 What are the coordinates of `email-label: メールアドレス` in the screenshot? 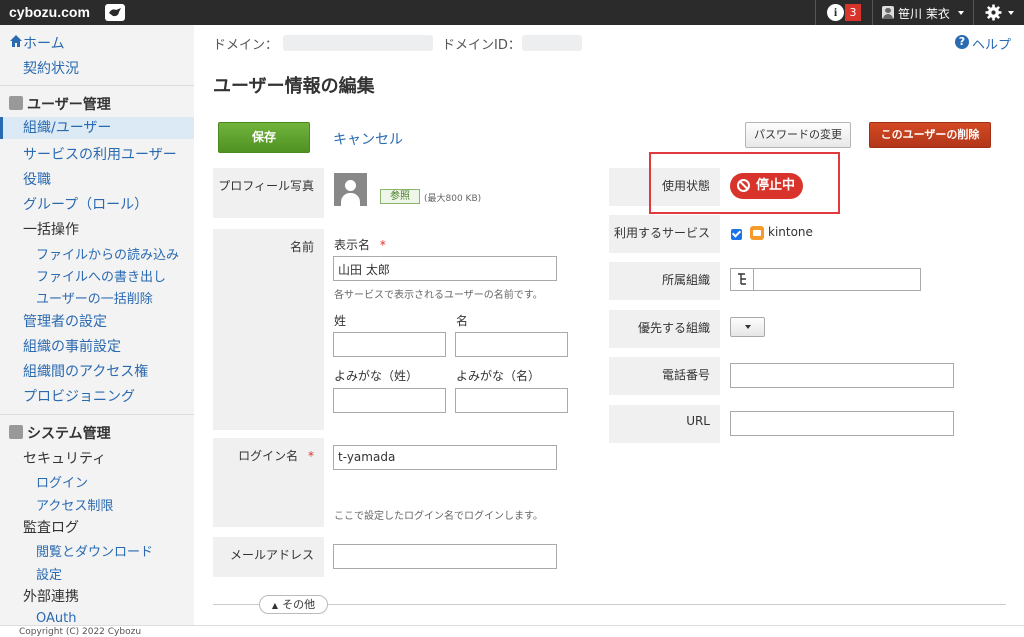 It's located at (268, 557).